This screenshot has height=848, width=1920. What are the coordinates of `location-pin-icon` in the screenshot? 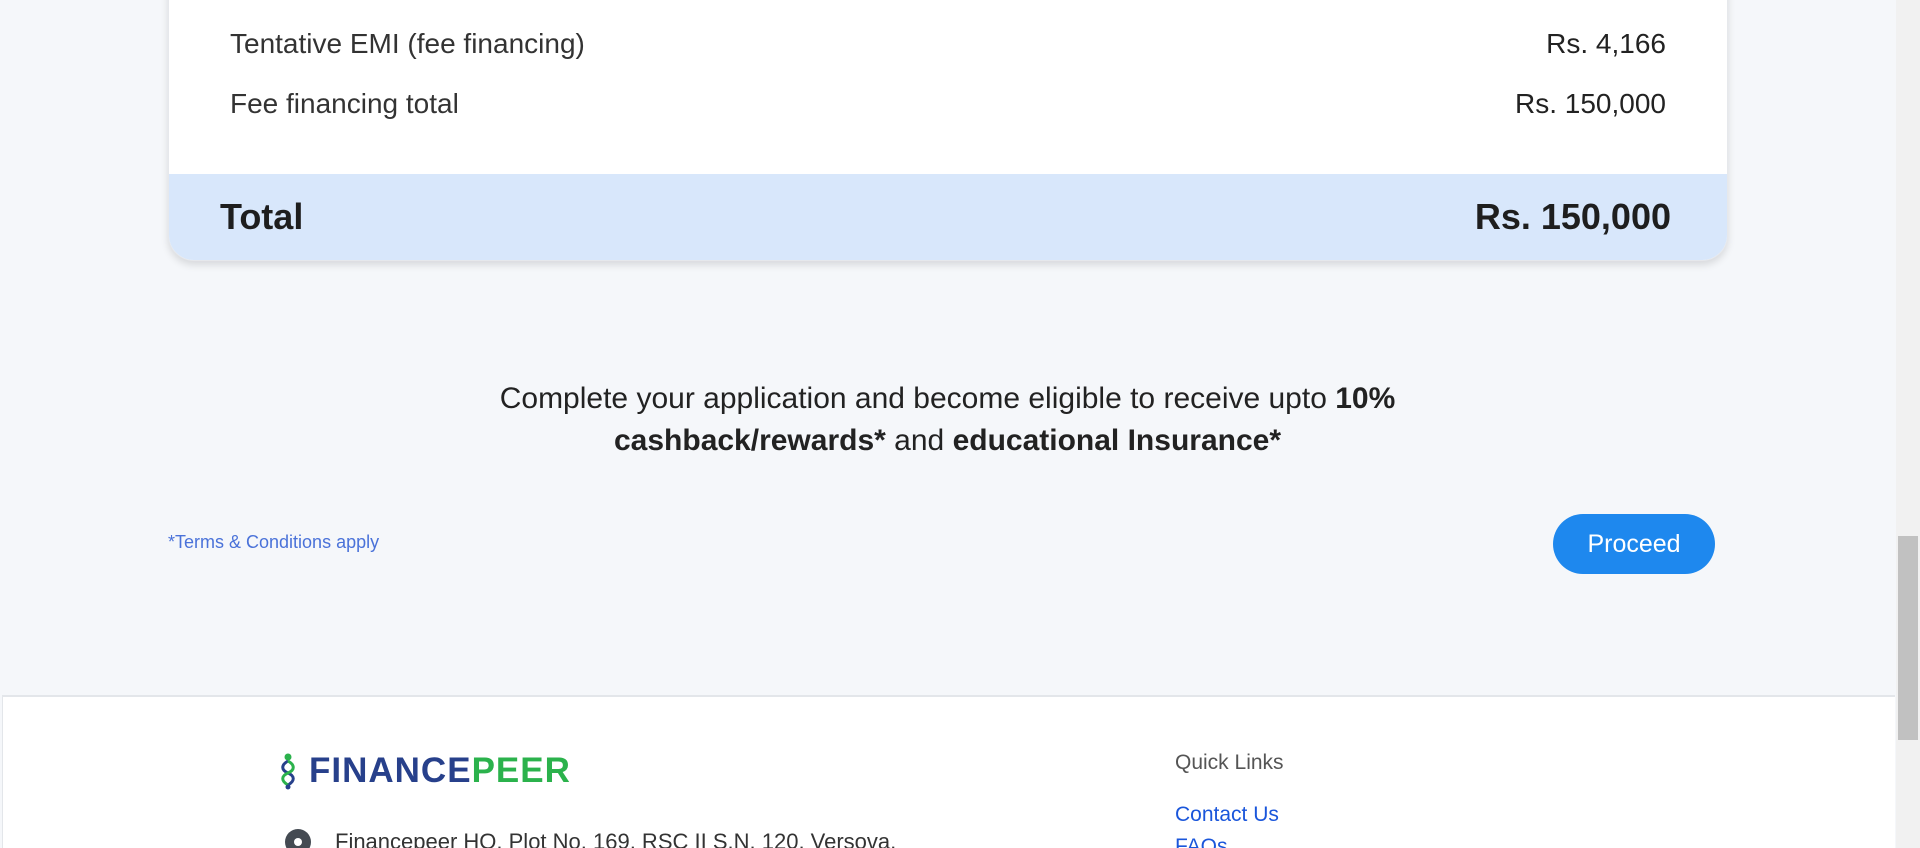 It's located at (298, 838).